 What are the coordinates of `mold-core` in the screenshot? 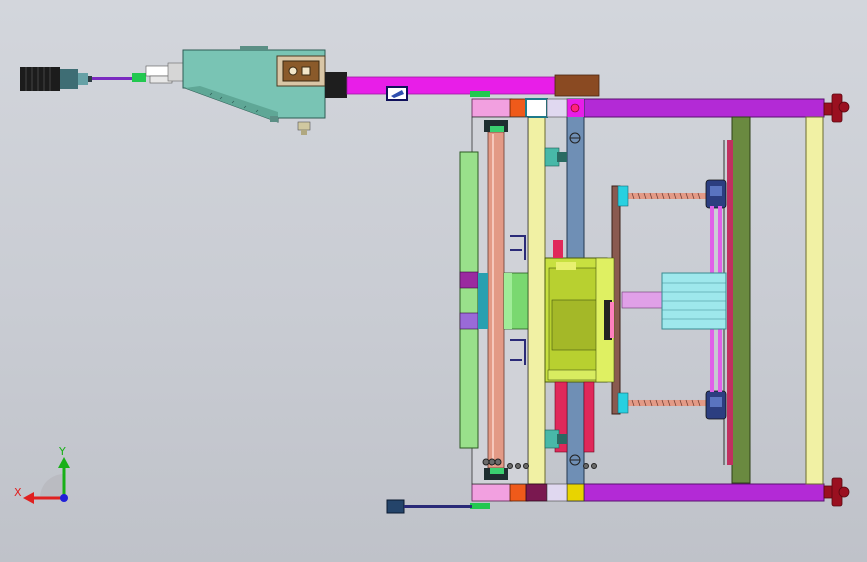 It's located at (579, 320).